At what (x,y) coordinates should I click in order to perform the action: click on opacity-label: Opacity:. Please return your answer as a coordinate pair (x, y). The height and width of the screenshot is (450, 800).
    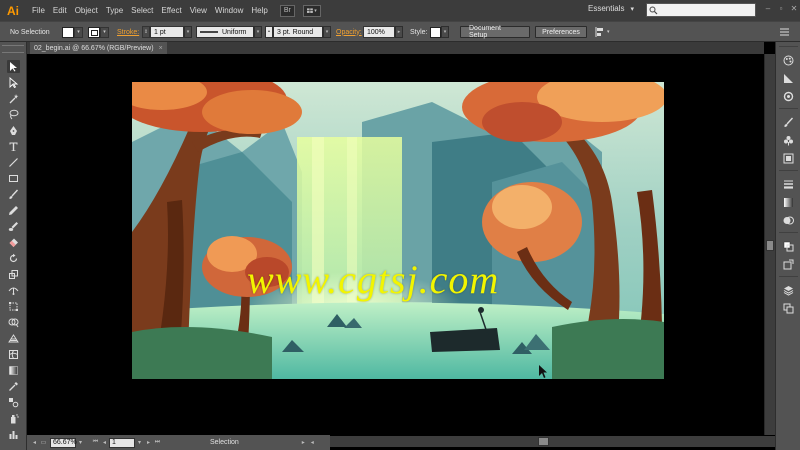
    Looking at the image, I should click on (349, 32).